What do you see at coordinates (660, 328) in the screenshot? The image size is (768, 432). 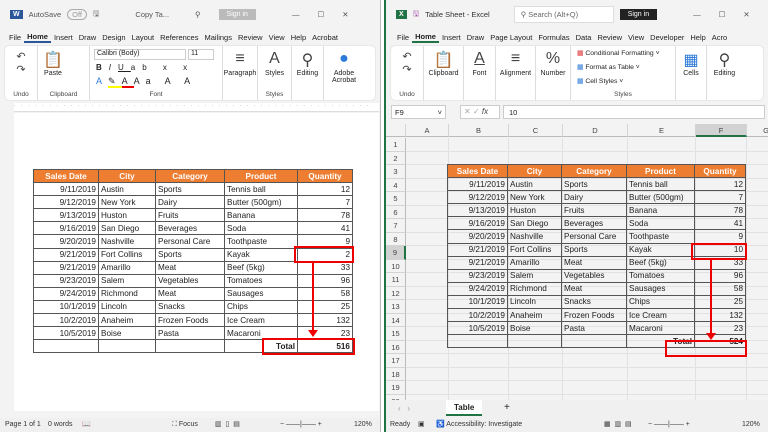 I see `table-cell: Macaroni` at bounding box center [660, 328].